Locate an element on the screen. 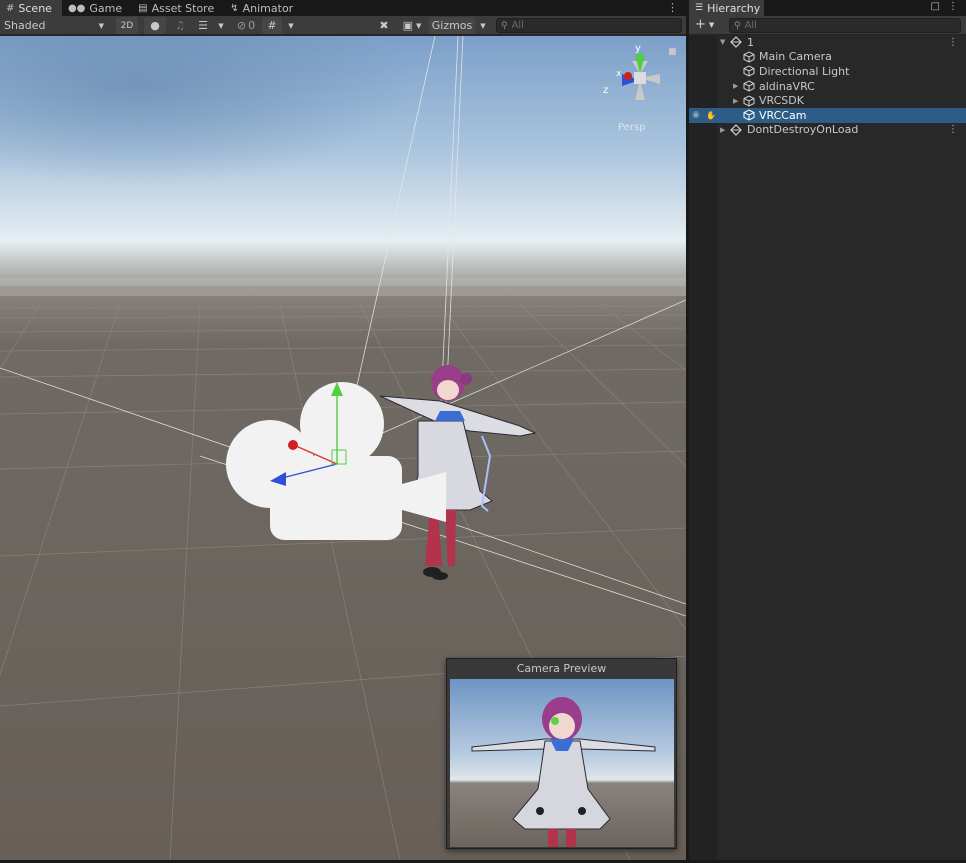 The image size is (966, 863). tab-animator: ↯ Animator is located at coordinates (263, 8).